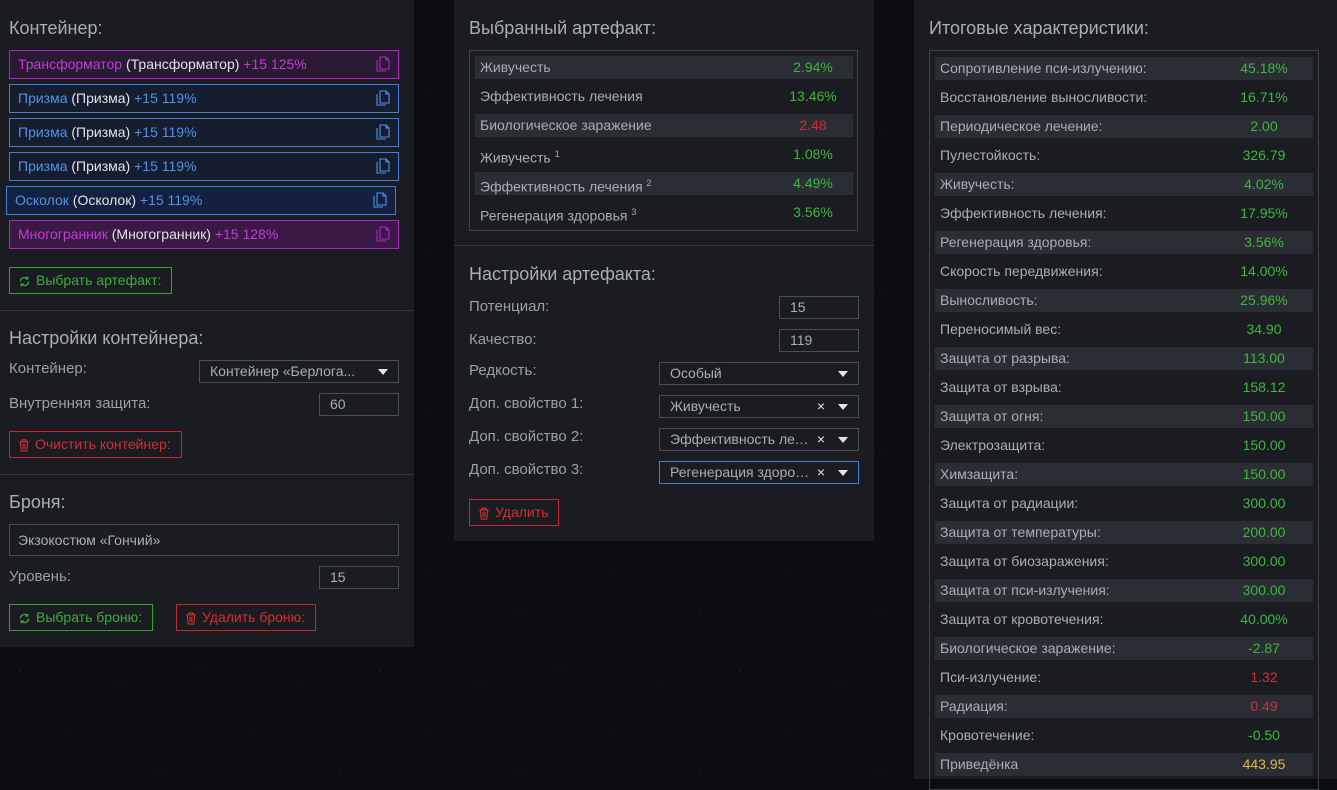  Describe the element at coordinates (813, 154) in the screenshot. I see `stat-value: 1.08%` at that location.